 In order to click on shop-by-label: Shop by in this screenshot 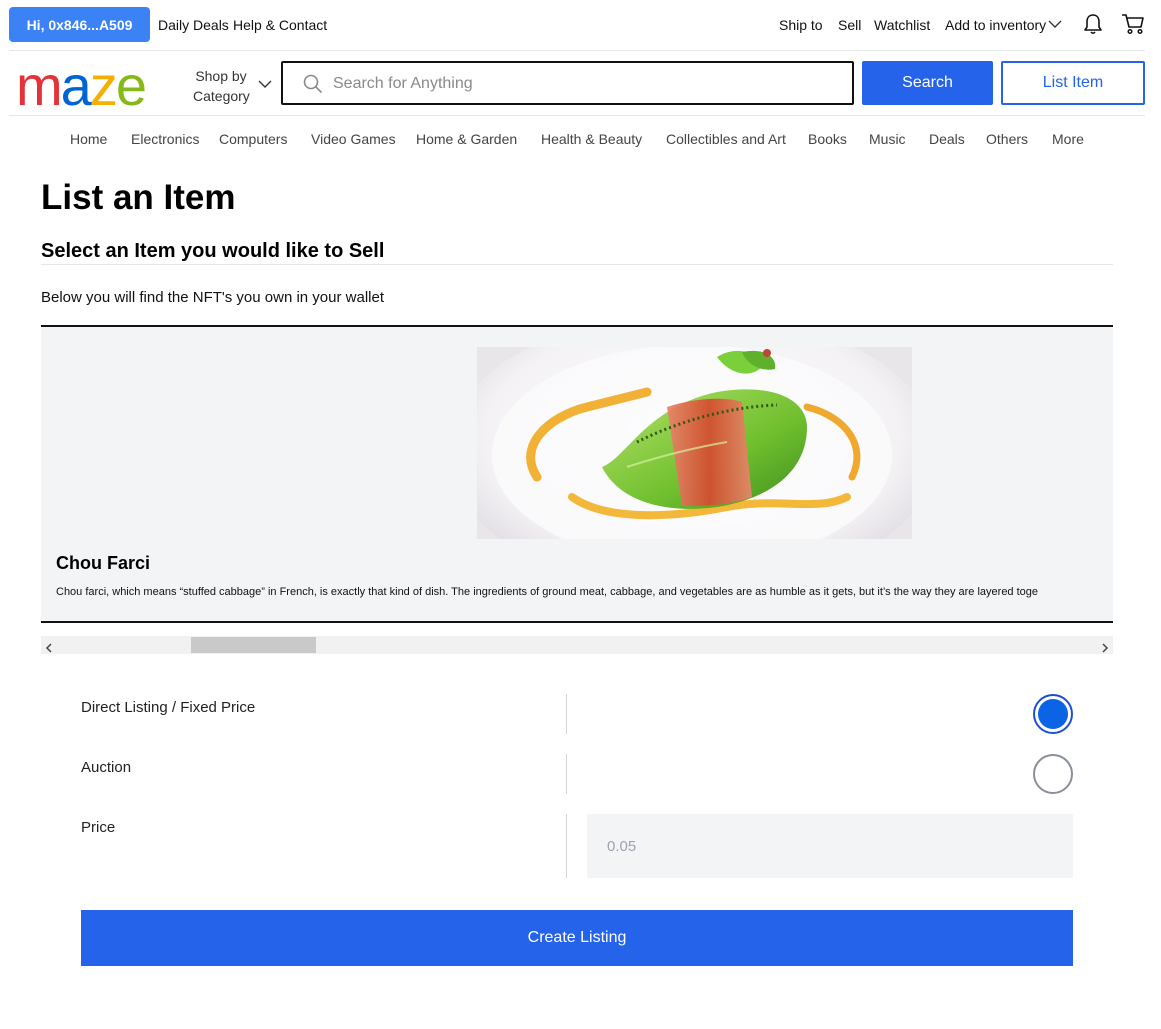, I will do `click(221, 76)`.